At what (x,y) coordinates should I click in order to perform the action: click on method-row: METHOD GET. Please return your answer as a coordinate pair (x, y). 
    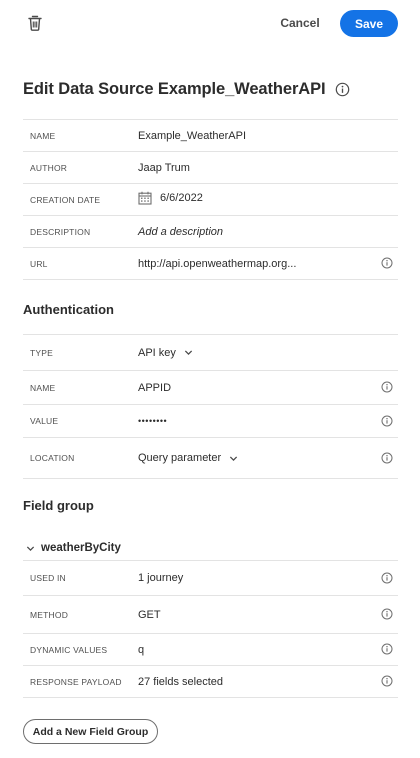
    Looking at the image, I should click on (210, 614).